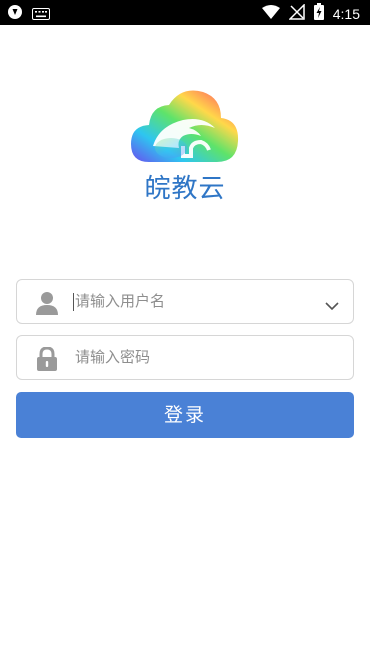  Describe the element at coordinates (185, 125) in the screenshot. I see `cloud-logo` at that location.